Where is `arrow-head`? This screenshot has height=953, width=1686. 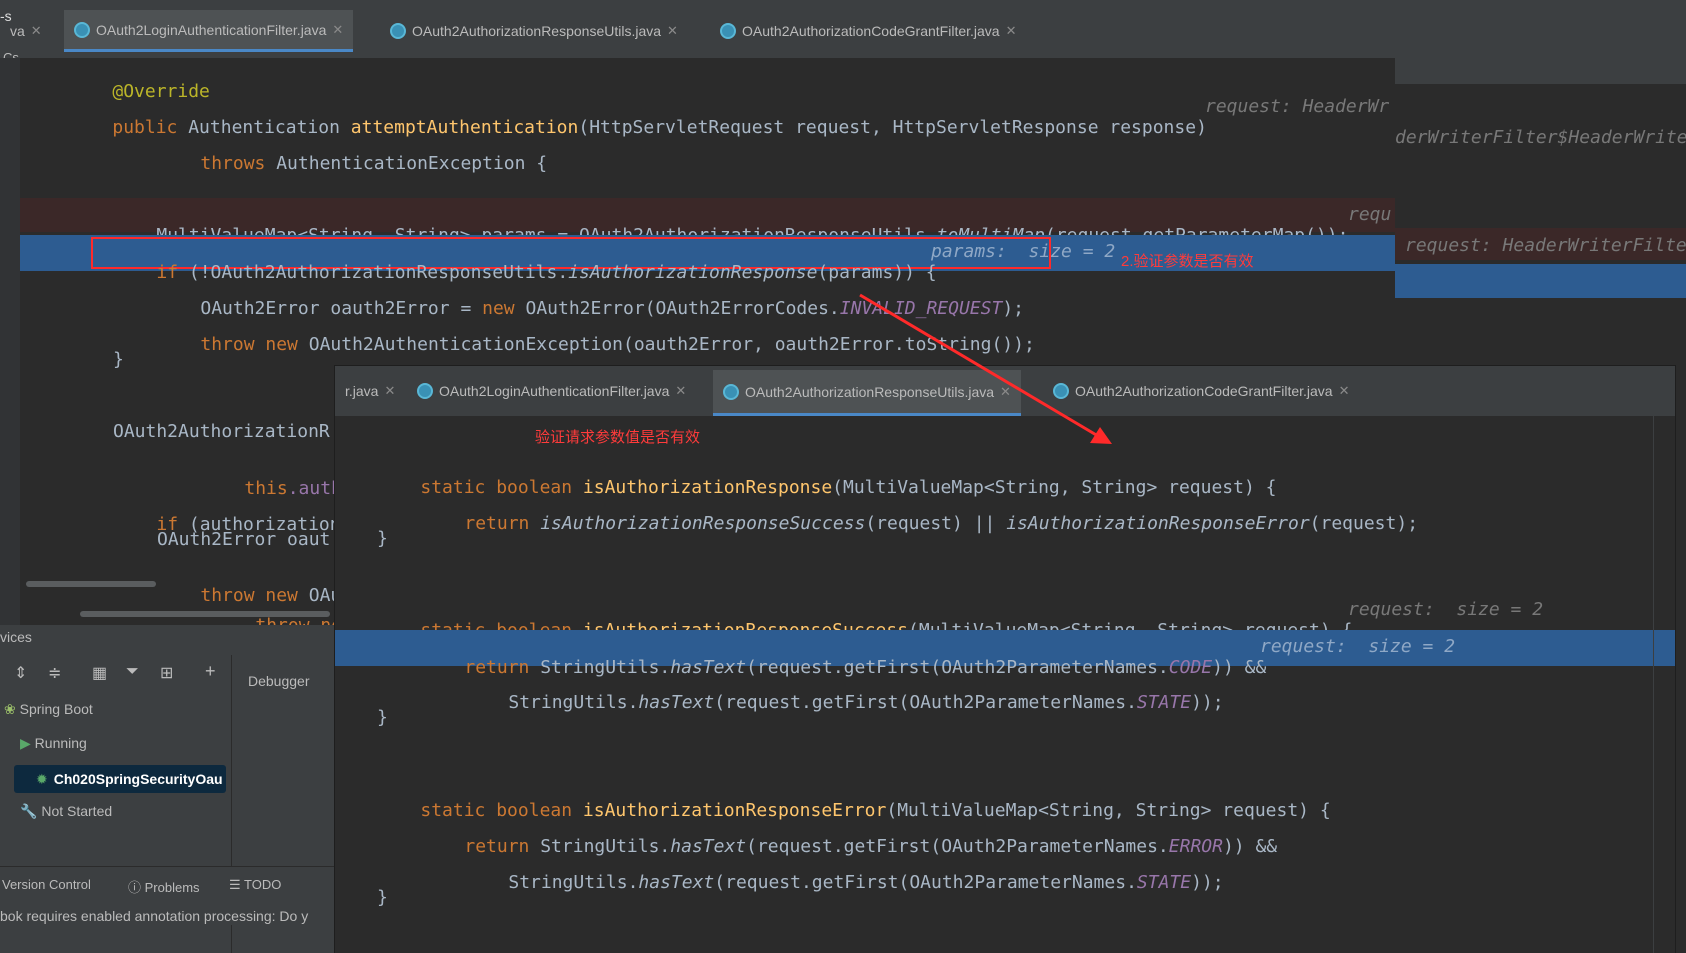
arrow-head is located at coordinates (1101, 435).